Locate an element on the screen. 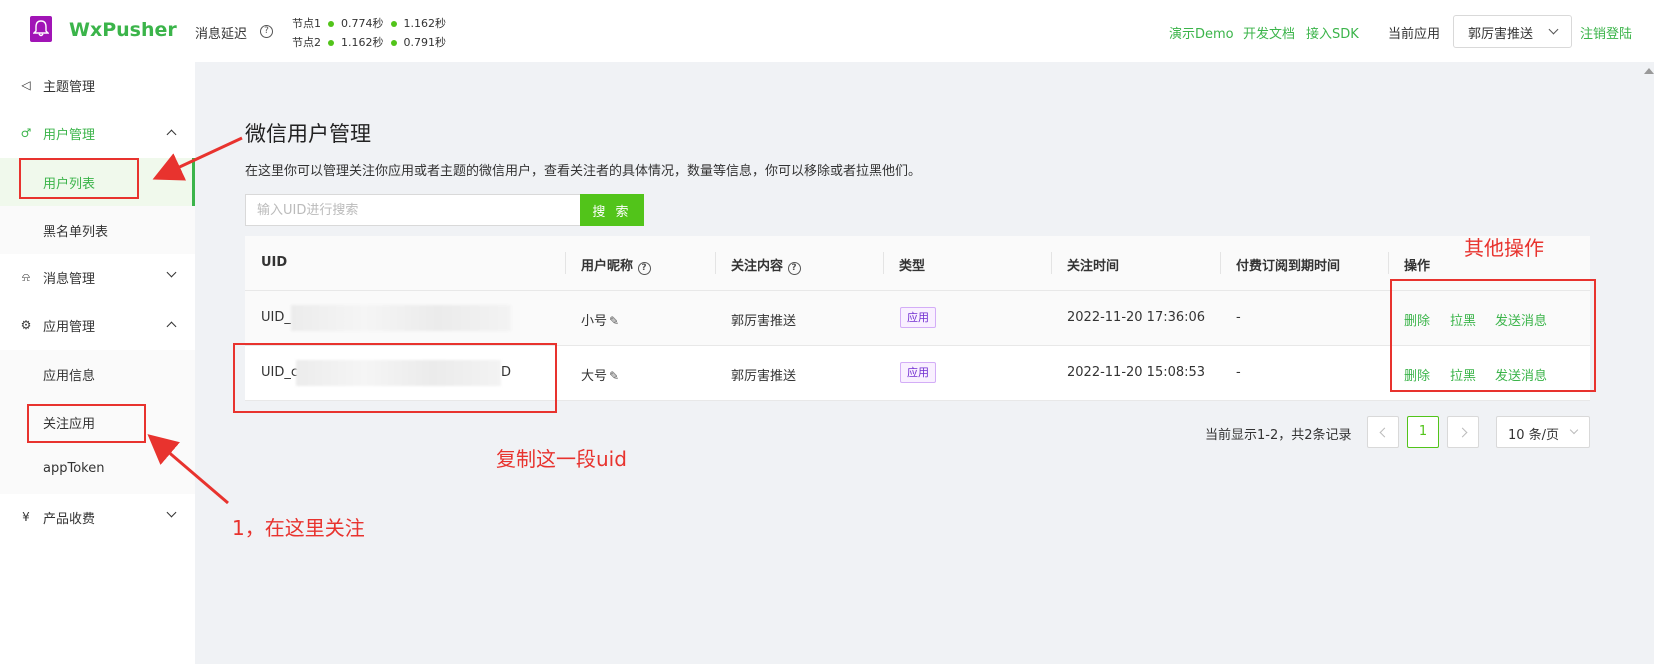  annotation-follow-here: 1，在这里关注 is located at coordinates (298, 528).